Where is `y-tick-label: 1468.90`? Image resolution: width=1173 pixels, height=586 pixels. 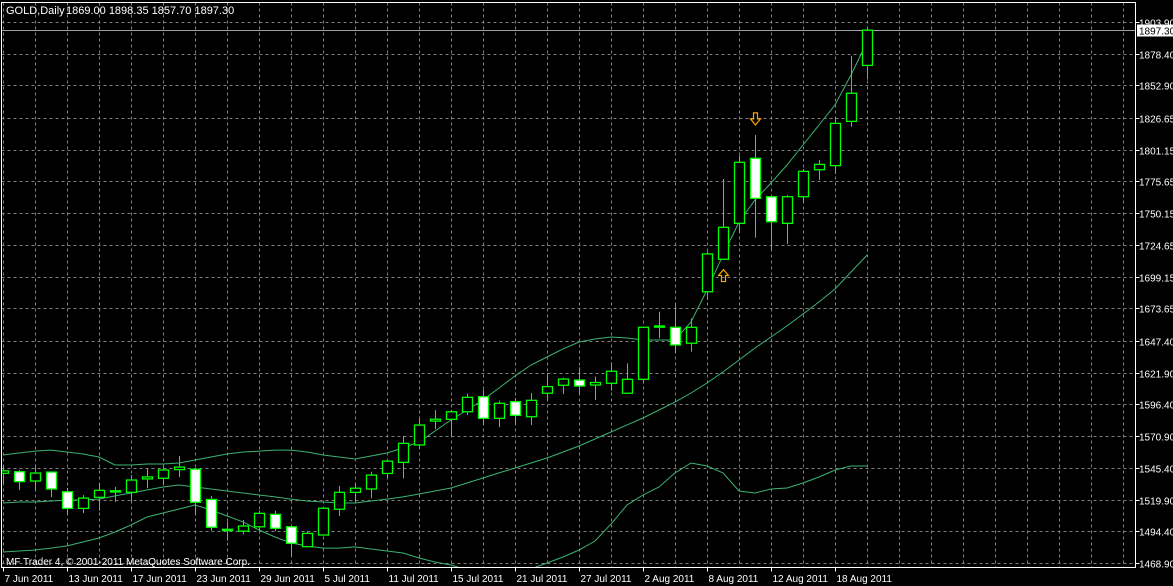
y-tick-label: 1468.90 is located at coordinates (1156, 565).